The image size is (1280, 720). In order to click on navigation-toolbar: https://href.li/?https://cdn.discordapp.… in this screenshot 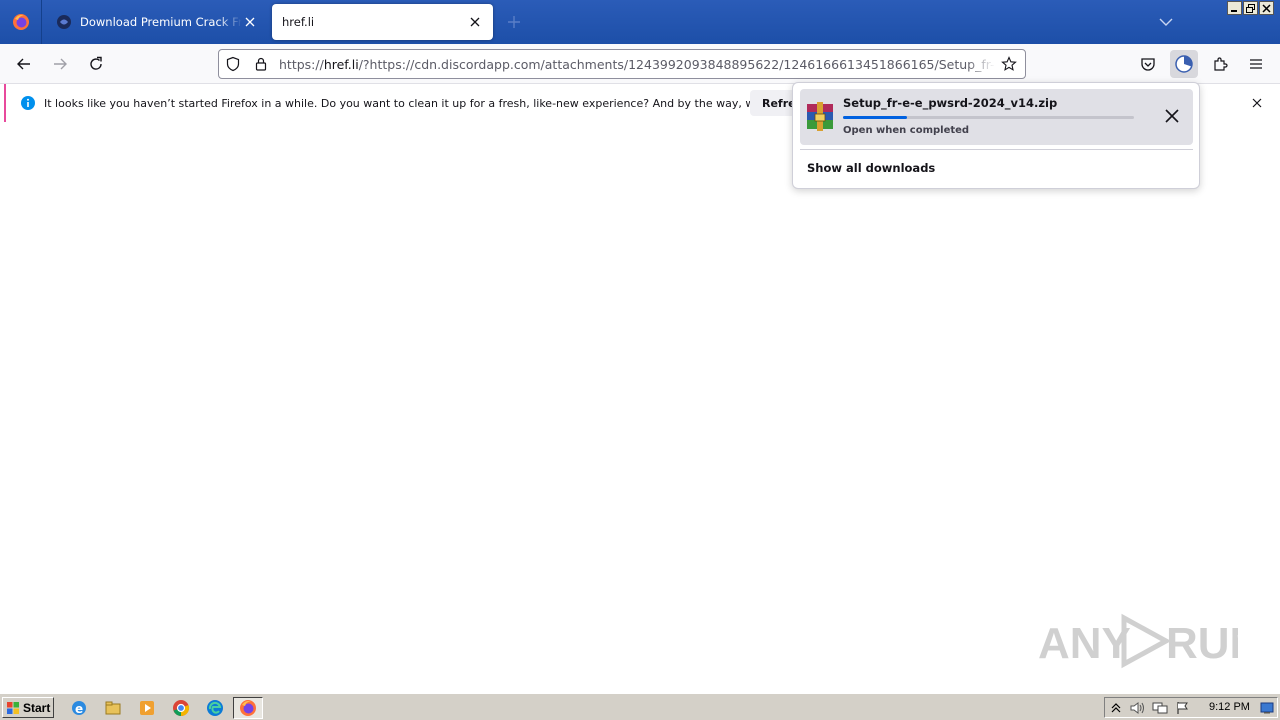, I will do `click(640, 64)`.